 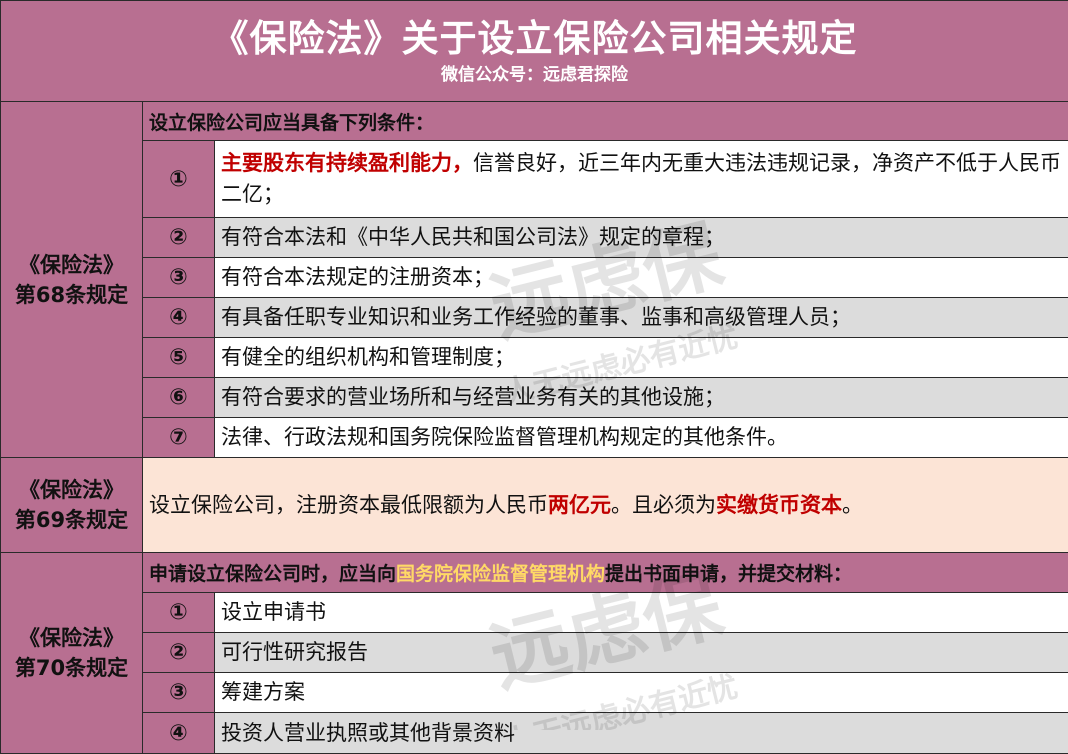 What do you see at coordinates (179, 358) in the screenshot?
I see `item-number: ⑤` at bounding box center [179, 358].